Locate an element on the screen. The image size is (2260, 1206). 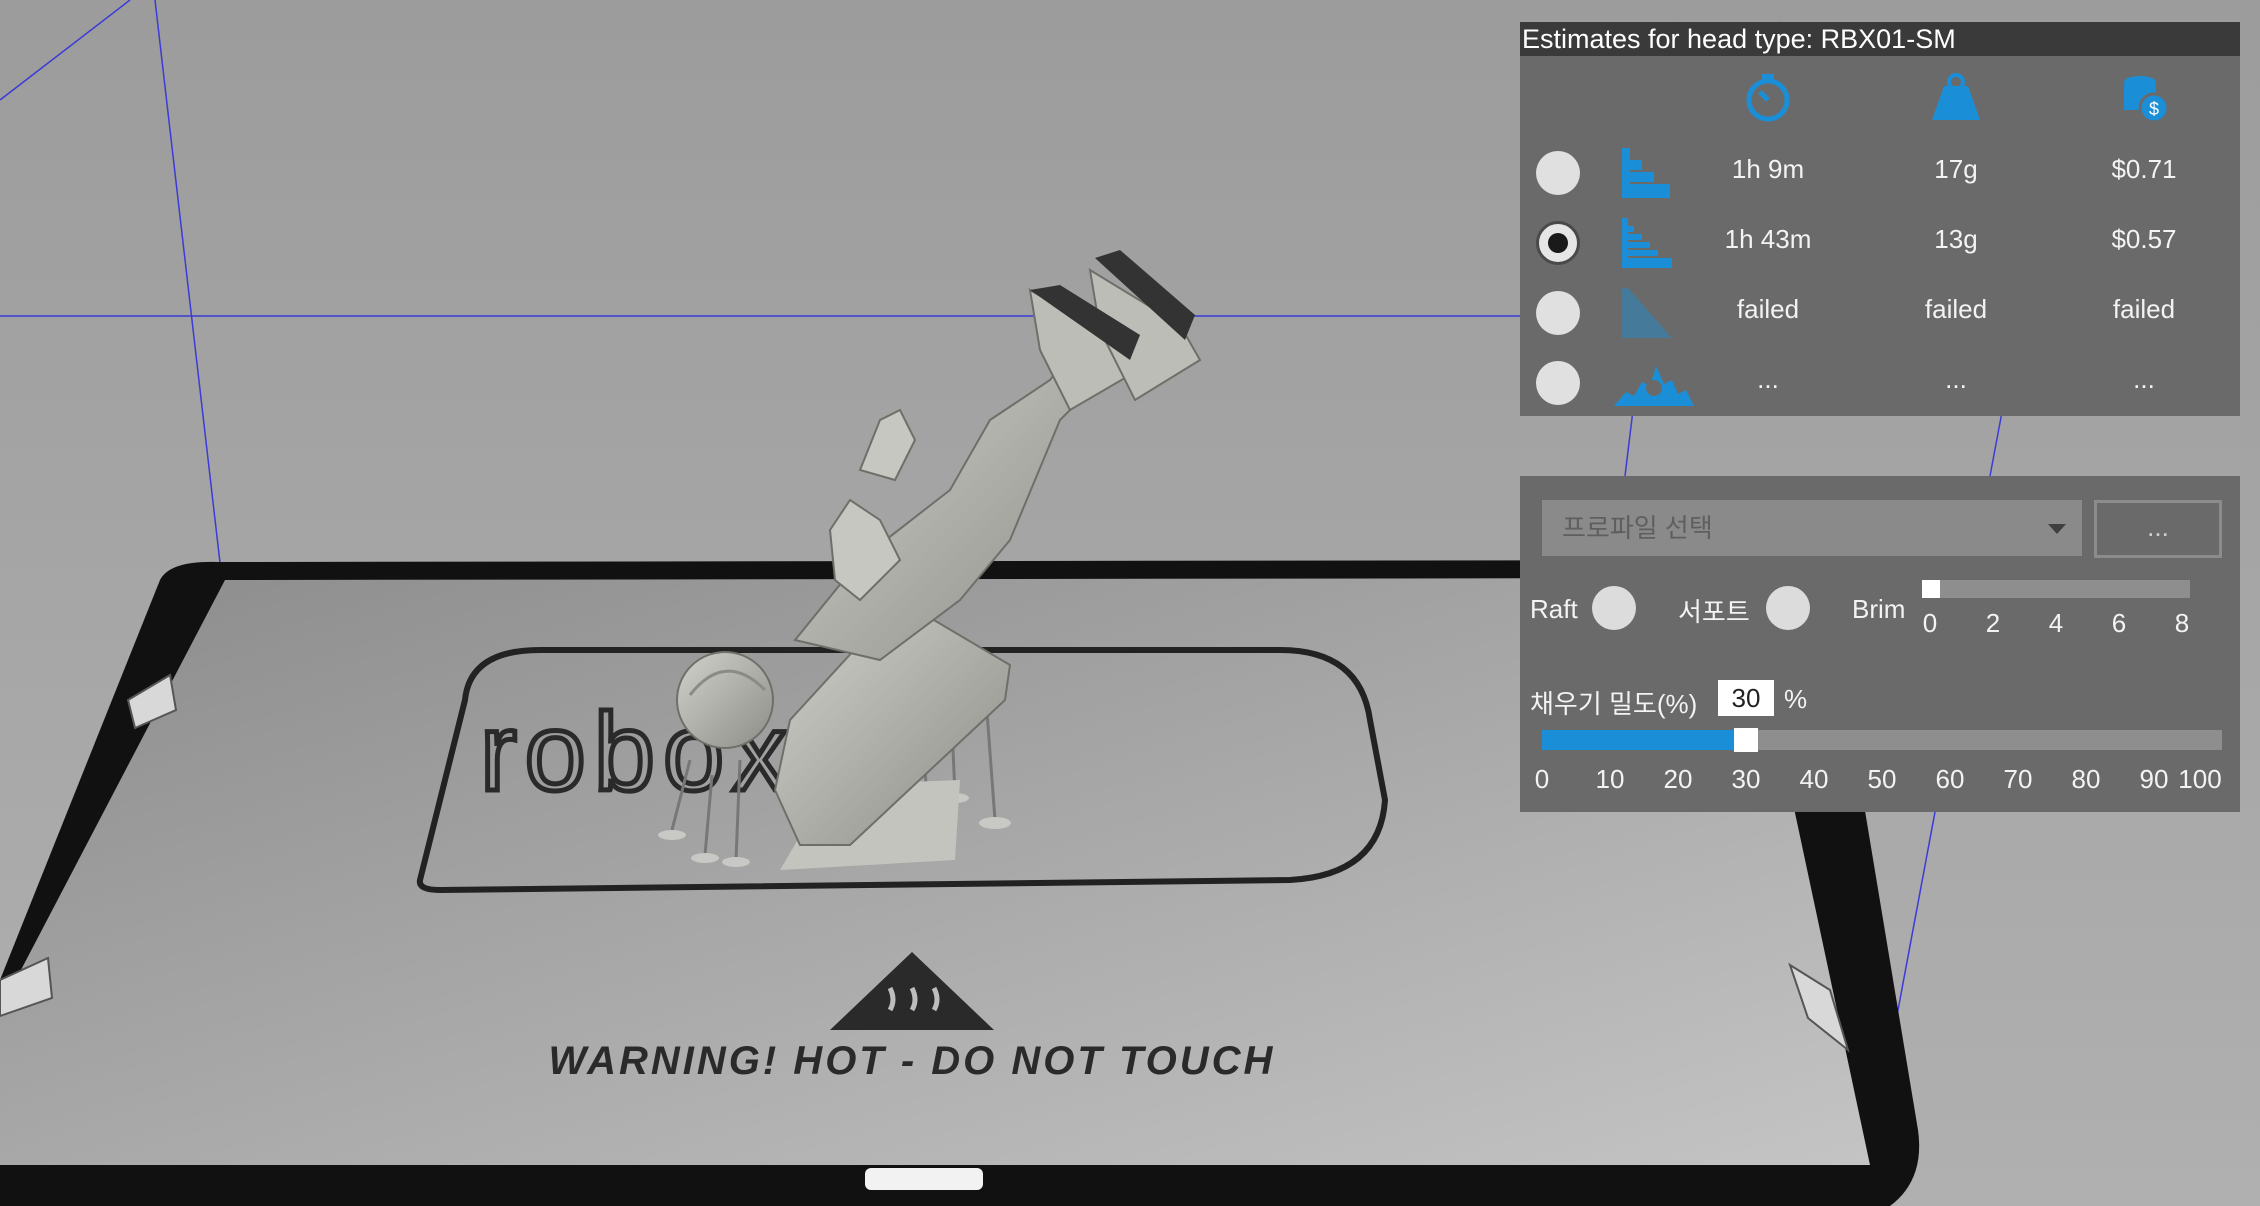
bed-warning-text: WARNING! HOT - DO NOT TOUCH is located at coordinates (912, 1061).